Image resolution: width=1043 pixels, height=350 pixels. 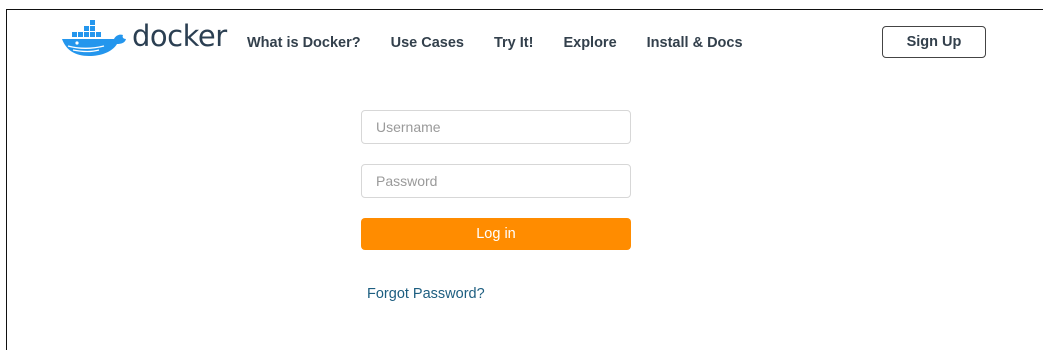 What do you see at coordinates (589, 43) in the screenshot?
I see `nav-item-explore: Explore` at bounding box center [589, 43].